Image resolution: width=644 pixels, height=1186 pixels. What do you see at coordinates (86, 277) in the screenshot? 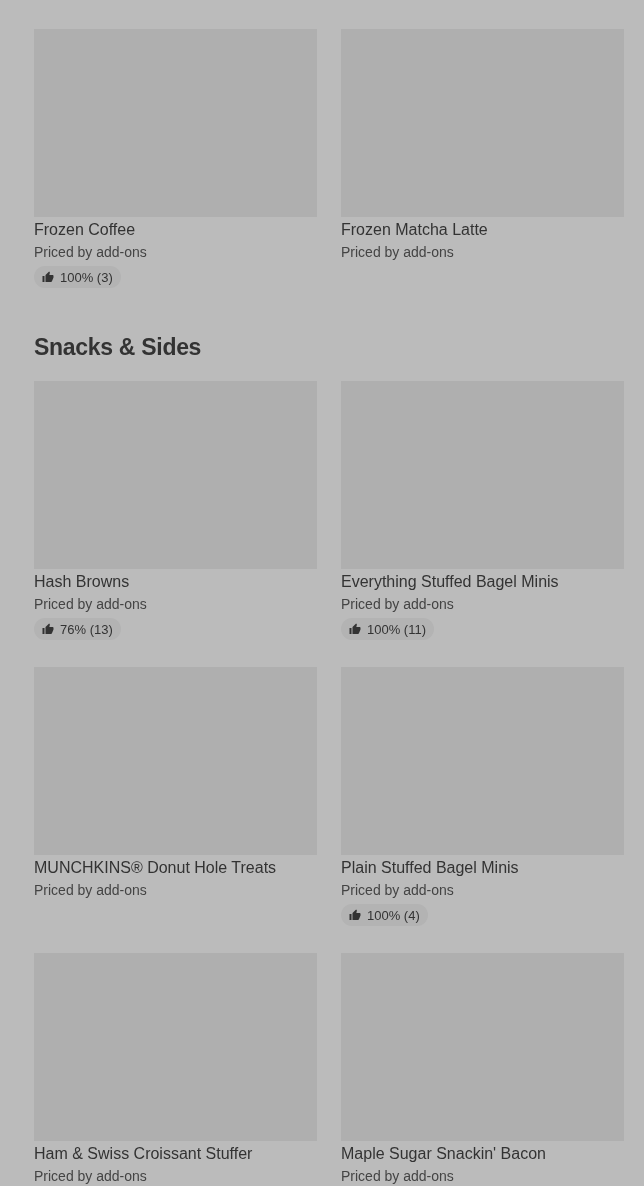
I see `rating-text: 100% (3)` at bounding box center [86, 277].